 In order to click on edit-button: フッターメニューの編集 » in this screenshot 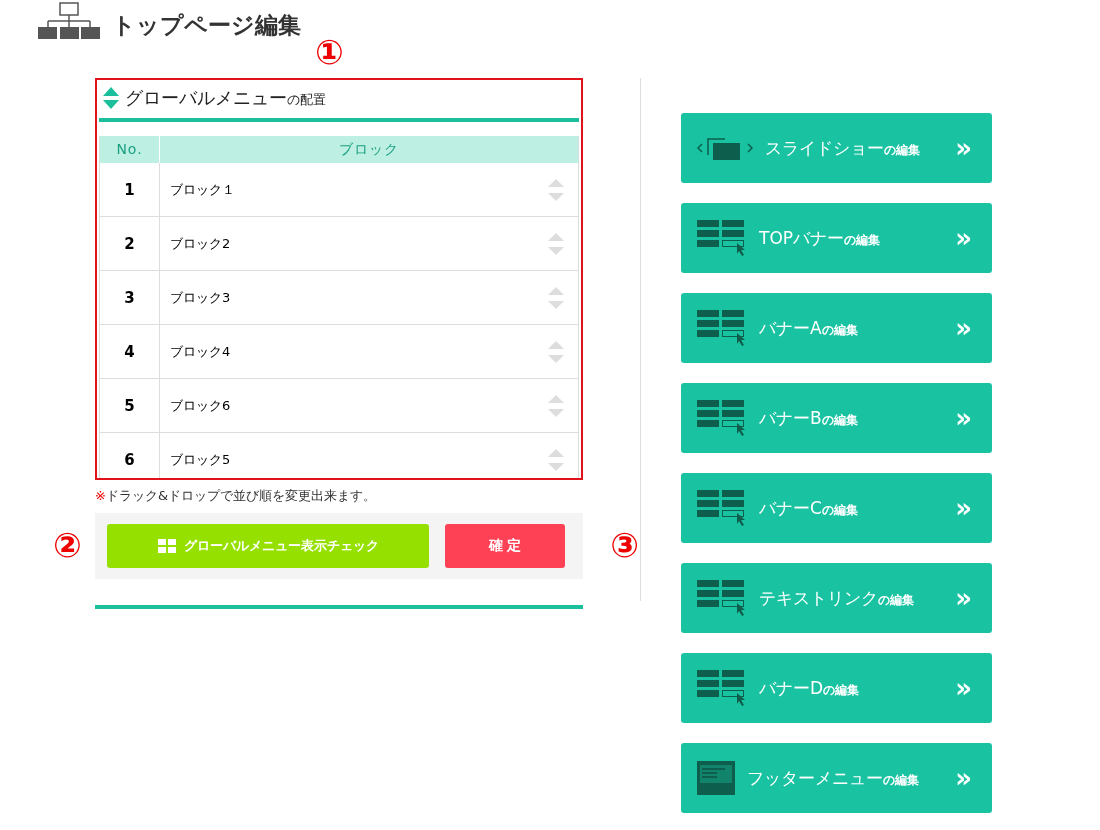, I will do `click(836, 778)`.